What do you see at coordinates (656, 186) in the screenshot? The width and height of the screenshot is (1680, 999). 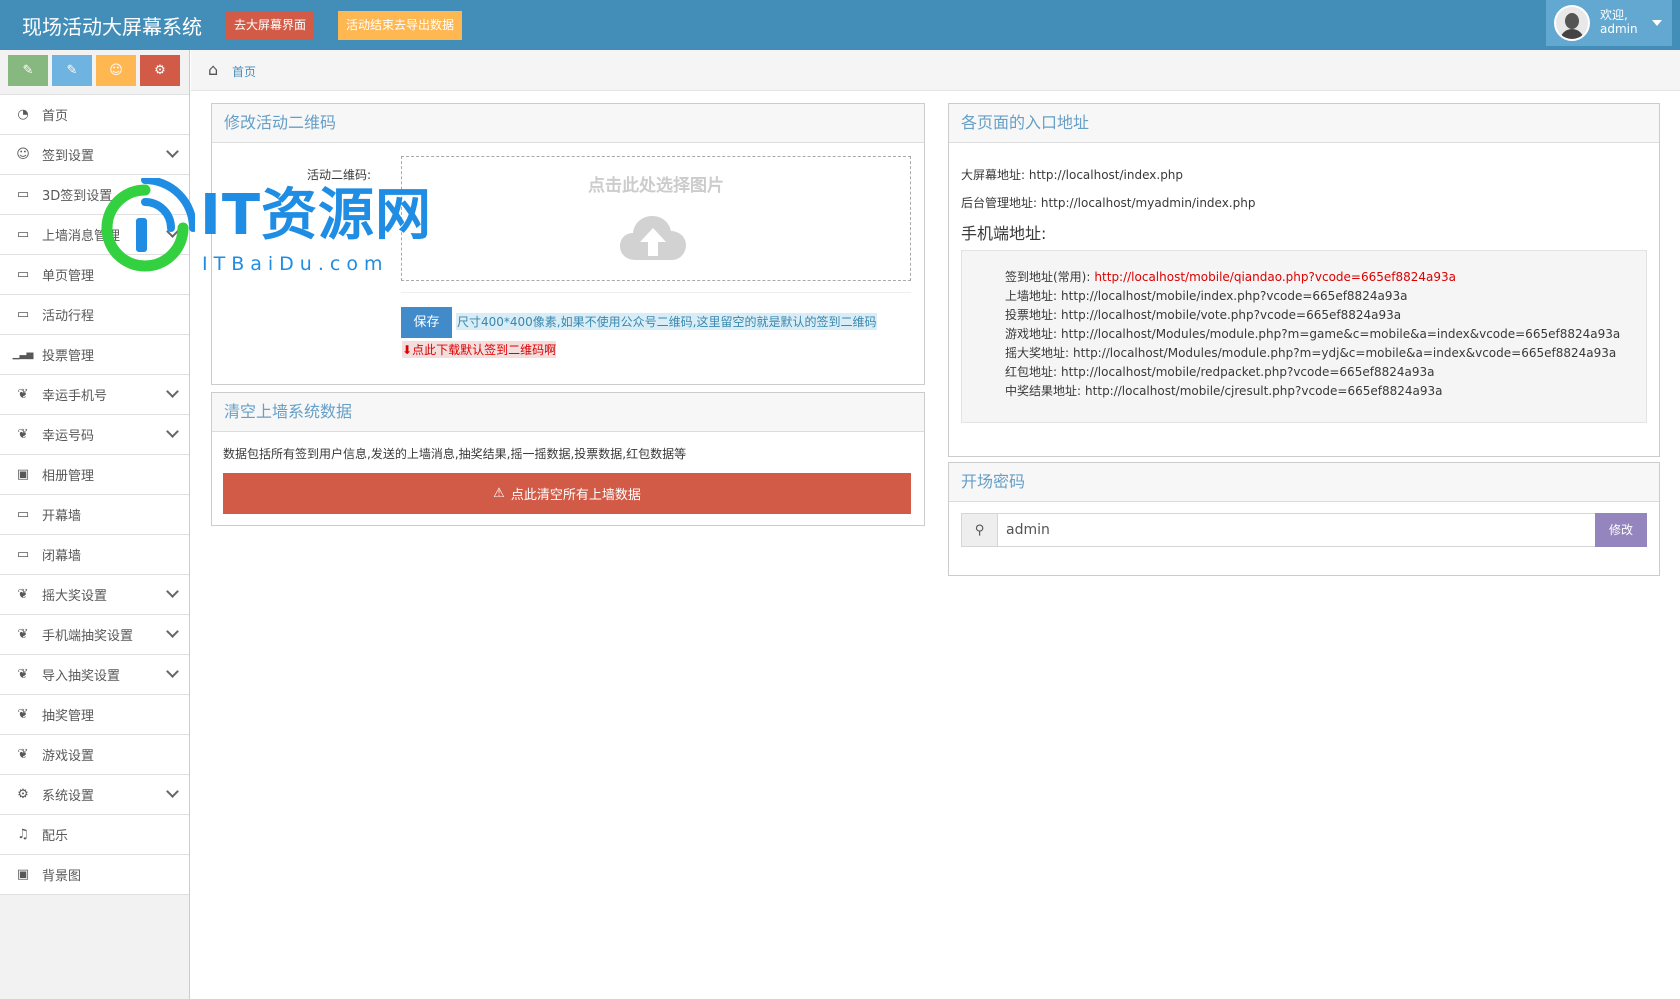 I see `dropzone-text: 点击此处选择图片` at bounding box center [656, 186].